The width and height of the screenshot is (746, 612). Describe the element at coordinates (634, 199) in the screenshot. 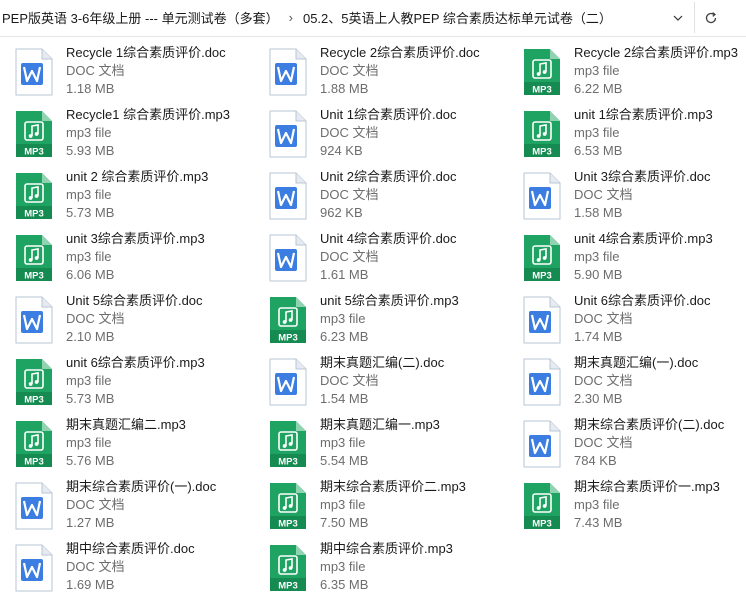

I see `file-item: Unit 3综合素质评价.doc DOC 文档 1.58 MB` at that location.